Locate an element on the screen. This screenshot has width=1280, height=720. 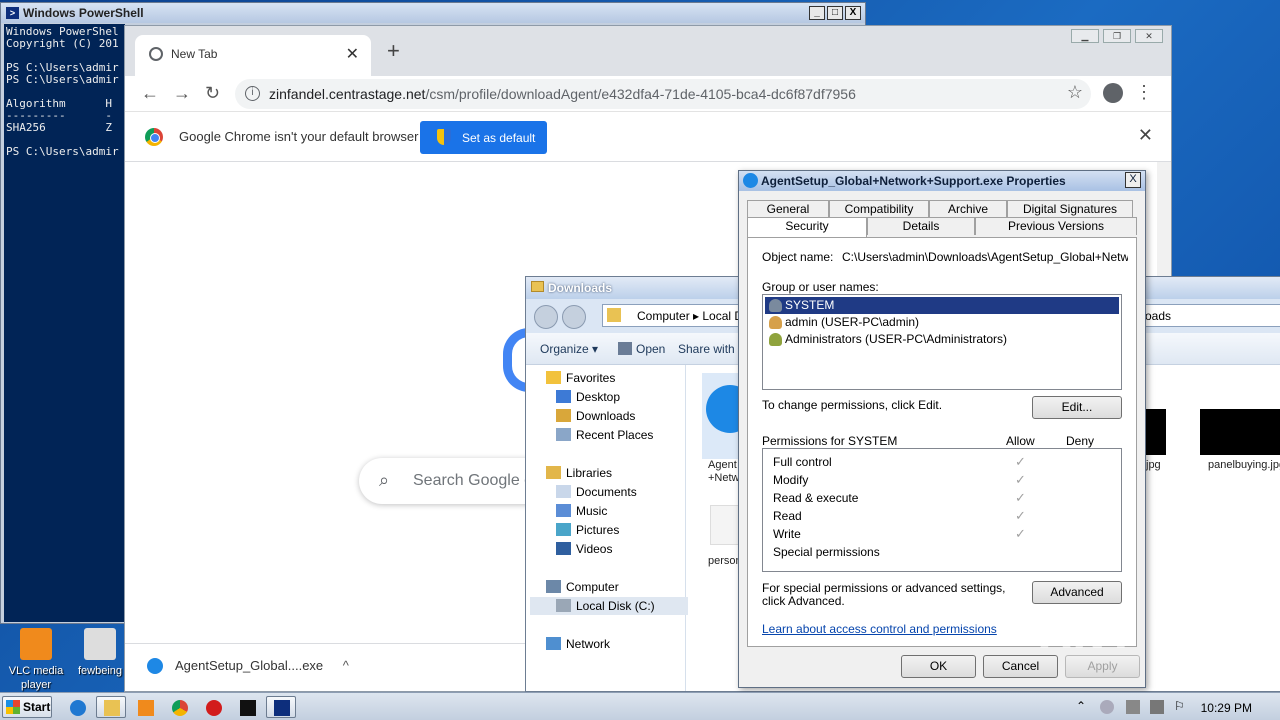
desktop-icon-vlc: VLC media player is located at coordinates (36, 660).